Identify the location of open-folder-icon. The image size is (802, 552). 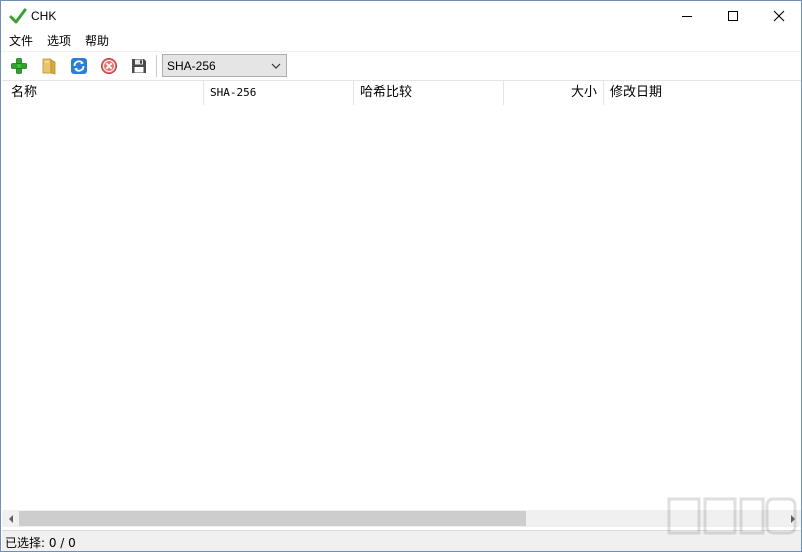
(49, 66).